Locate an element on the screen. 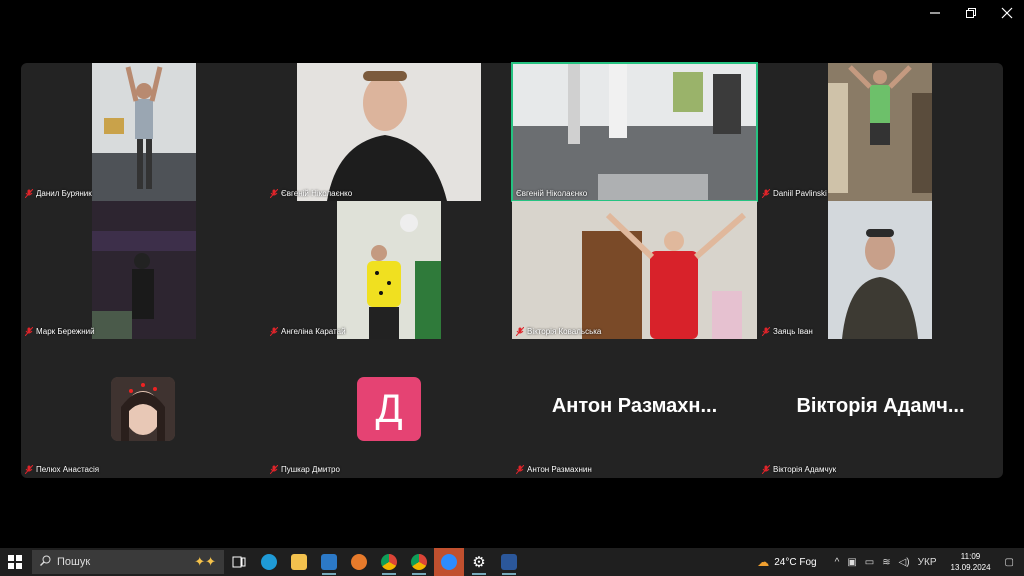 The height and width of the screenshot is (576, 1024). paint-icon is located at coordinates (359, 562).